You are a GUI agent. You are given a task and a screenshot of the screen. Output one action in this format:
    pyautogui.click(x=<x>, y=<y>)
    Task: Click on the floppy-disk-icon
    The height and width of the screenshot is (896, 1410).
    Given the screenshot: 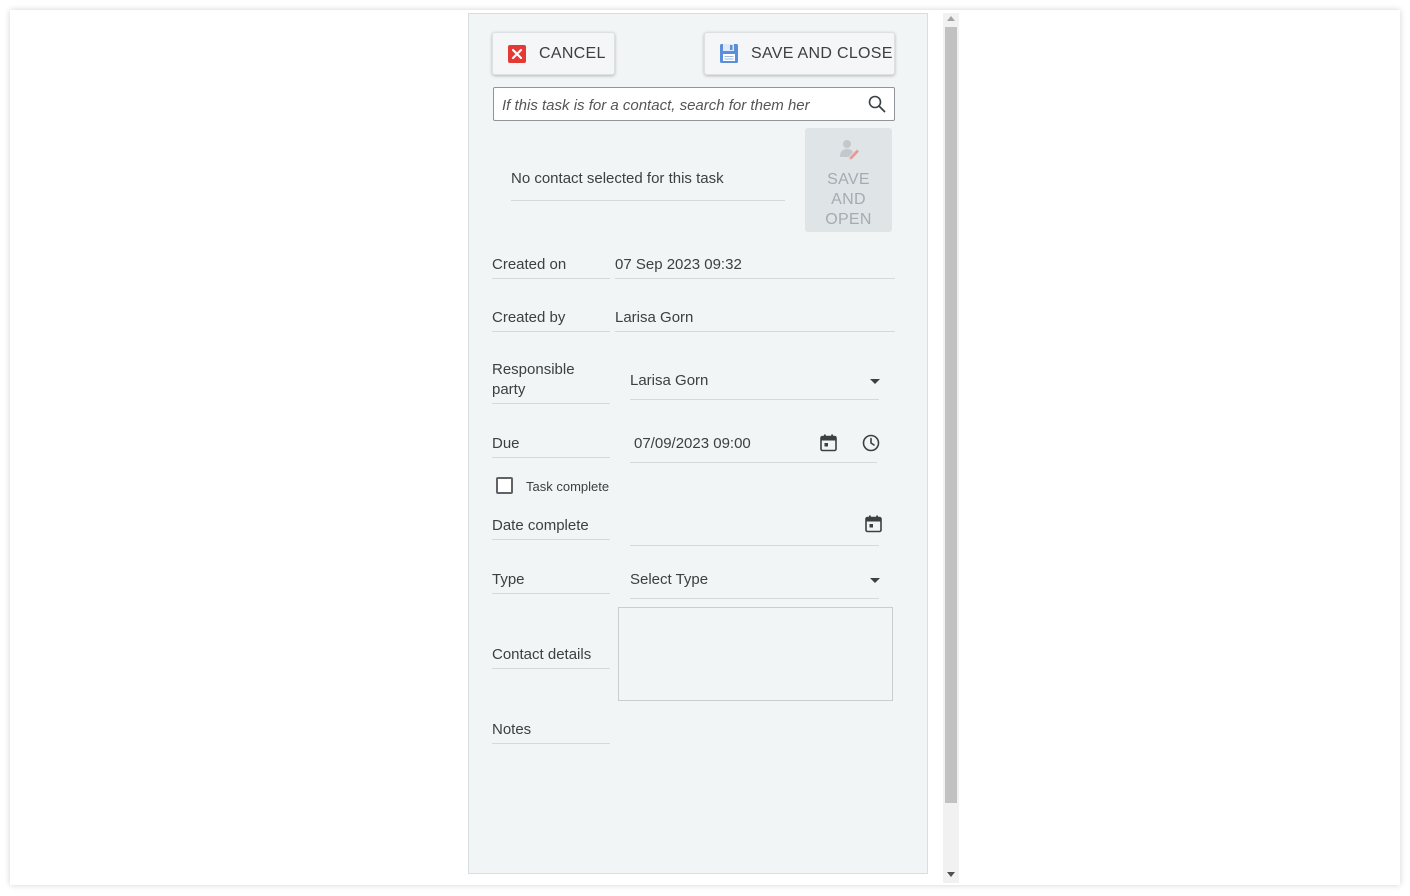 What is the action you would take?
    pyautogui.click(x=729, y=53)
    